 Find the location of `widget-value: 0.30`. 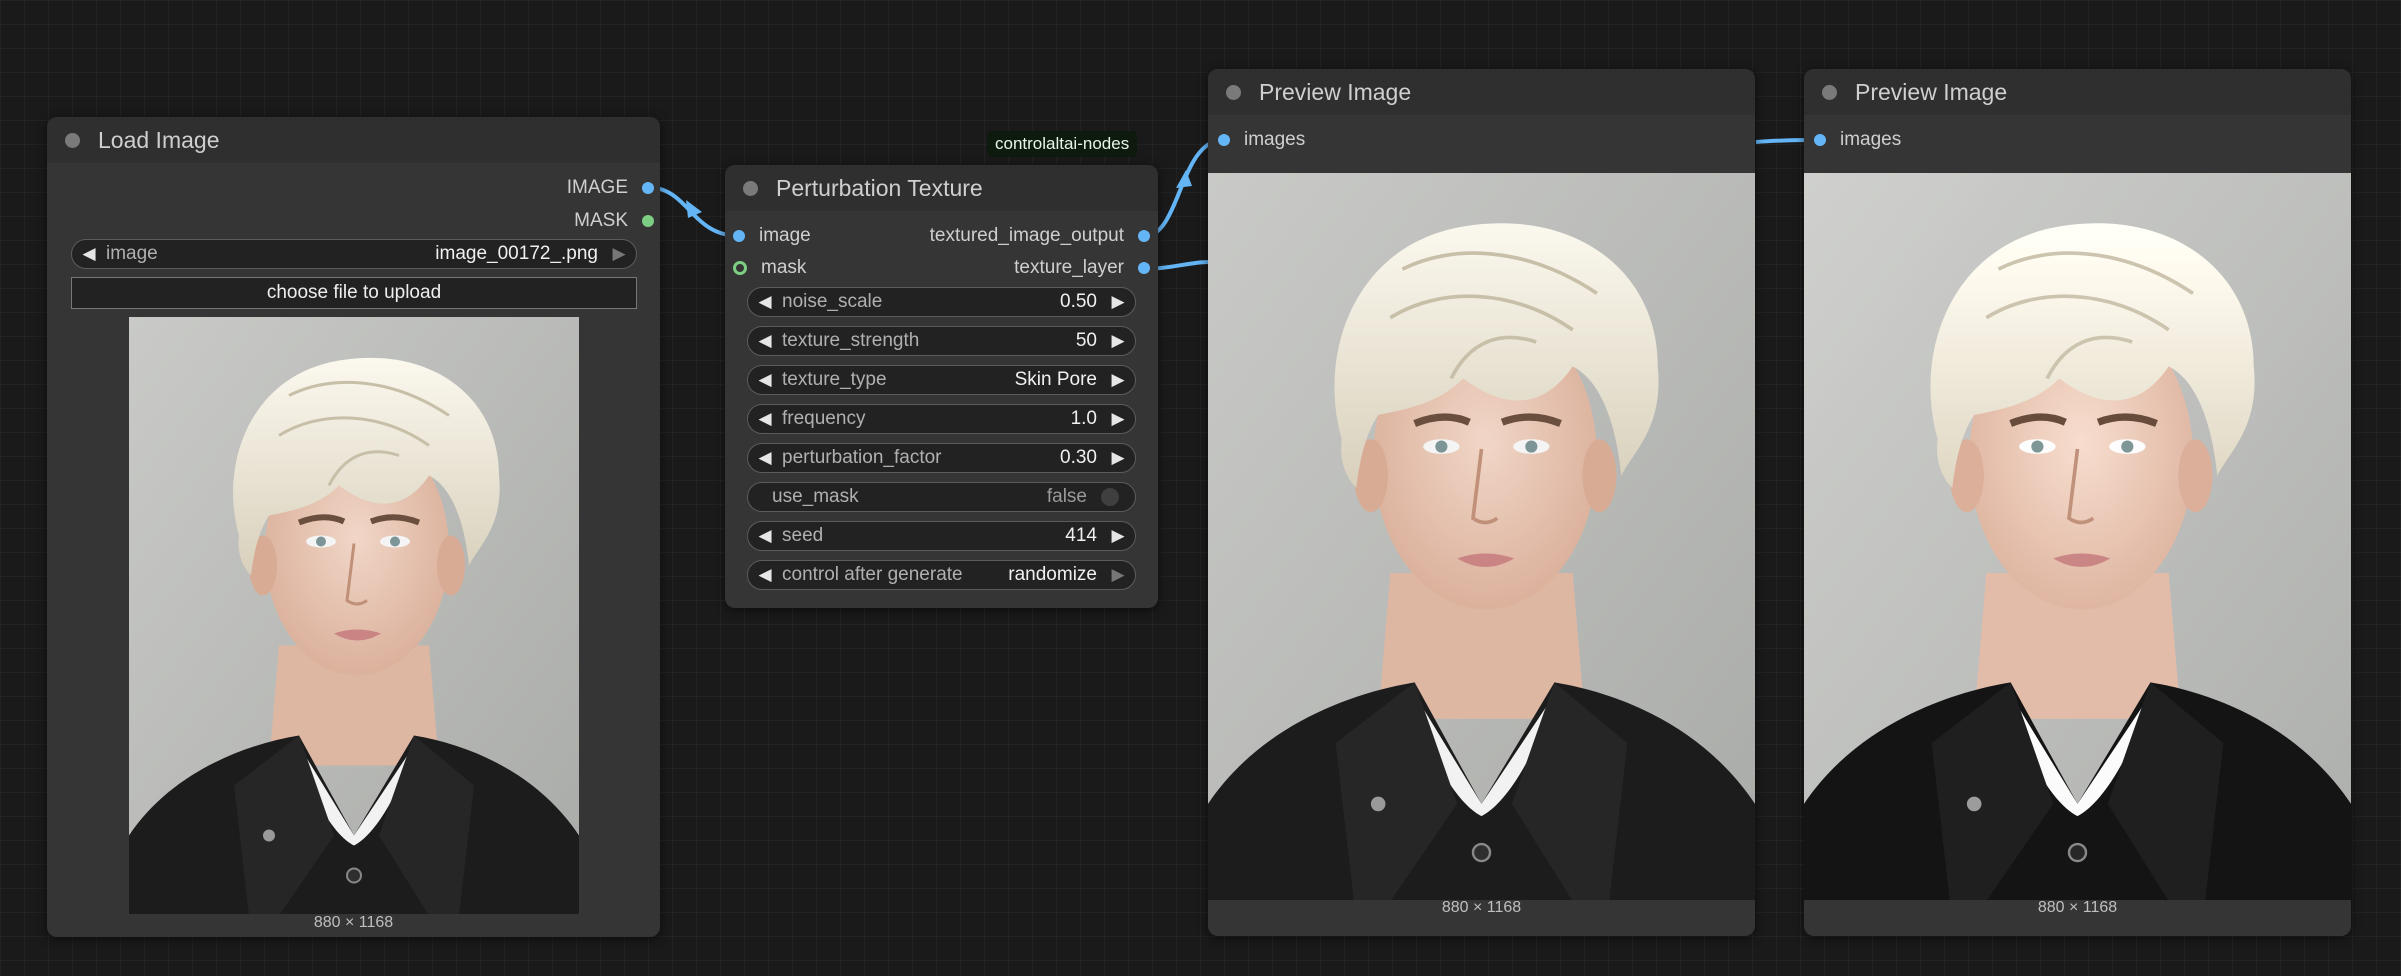

widget-value: 0.30 is located at coordinates (1078, 457).